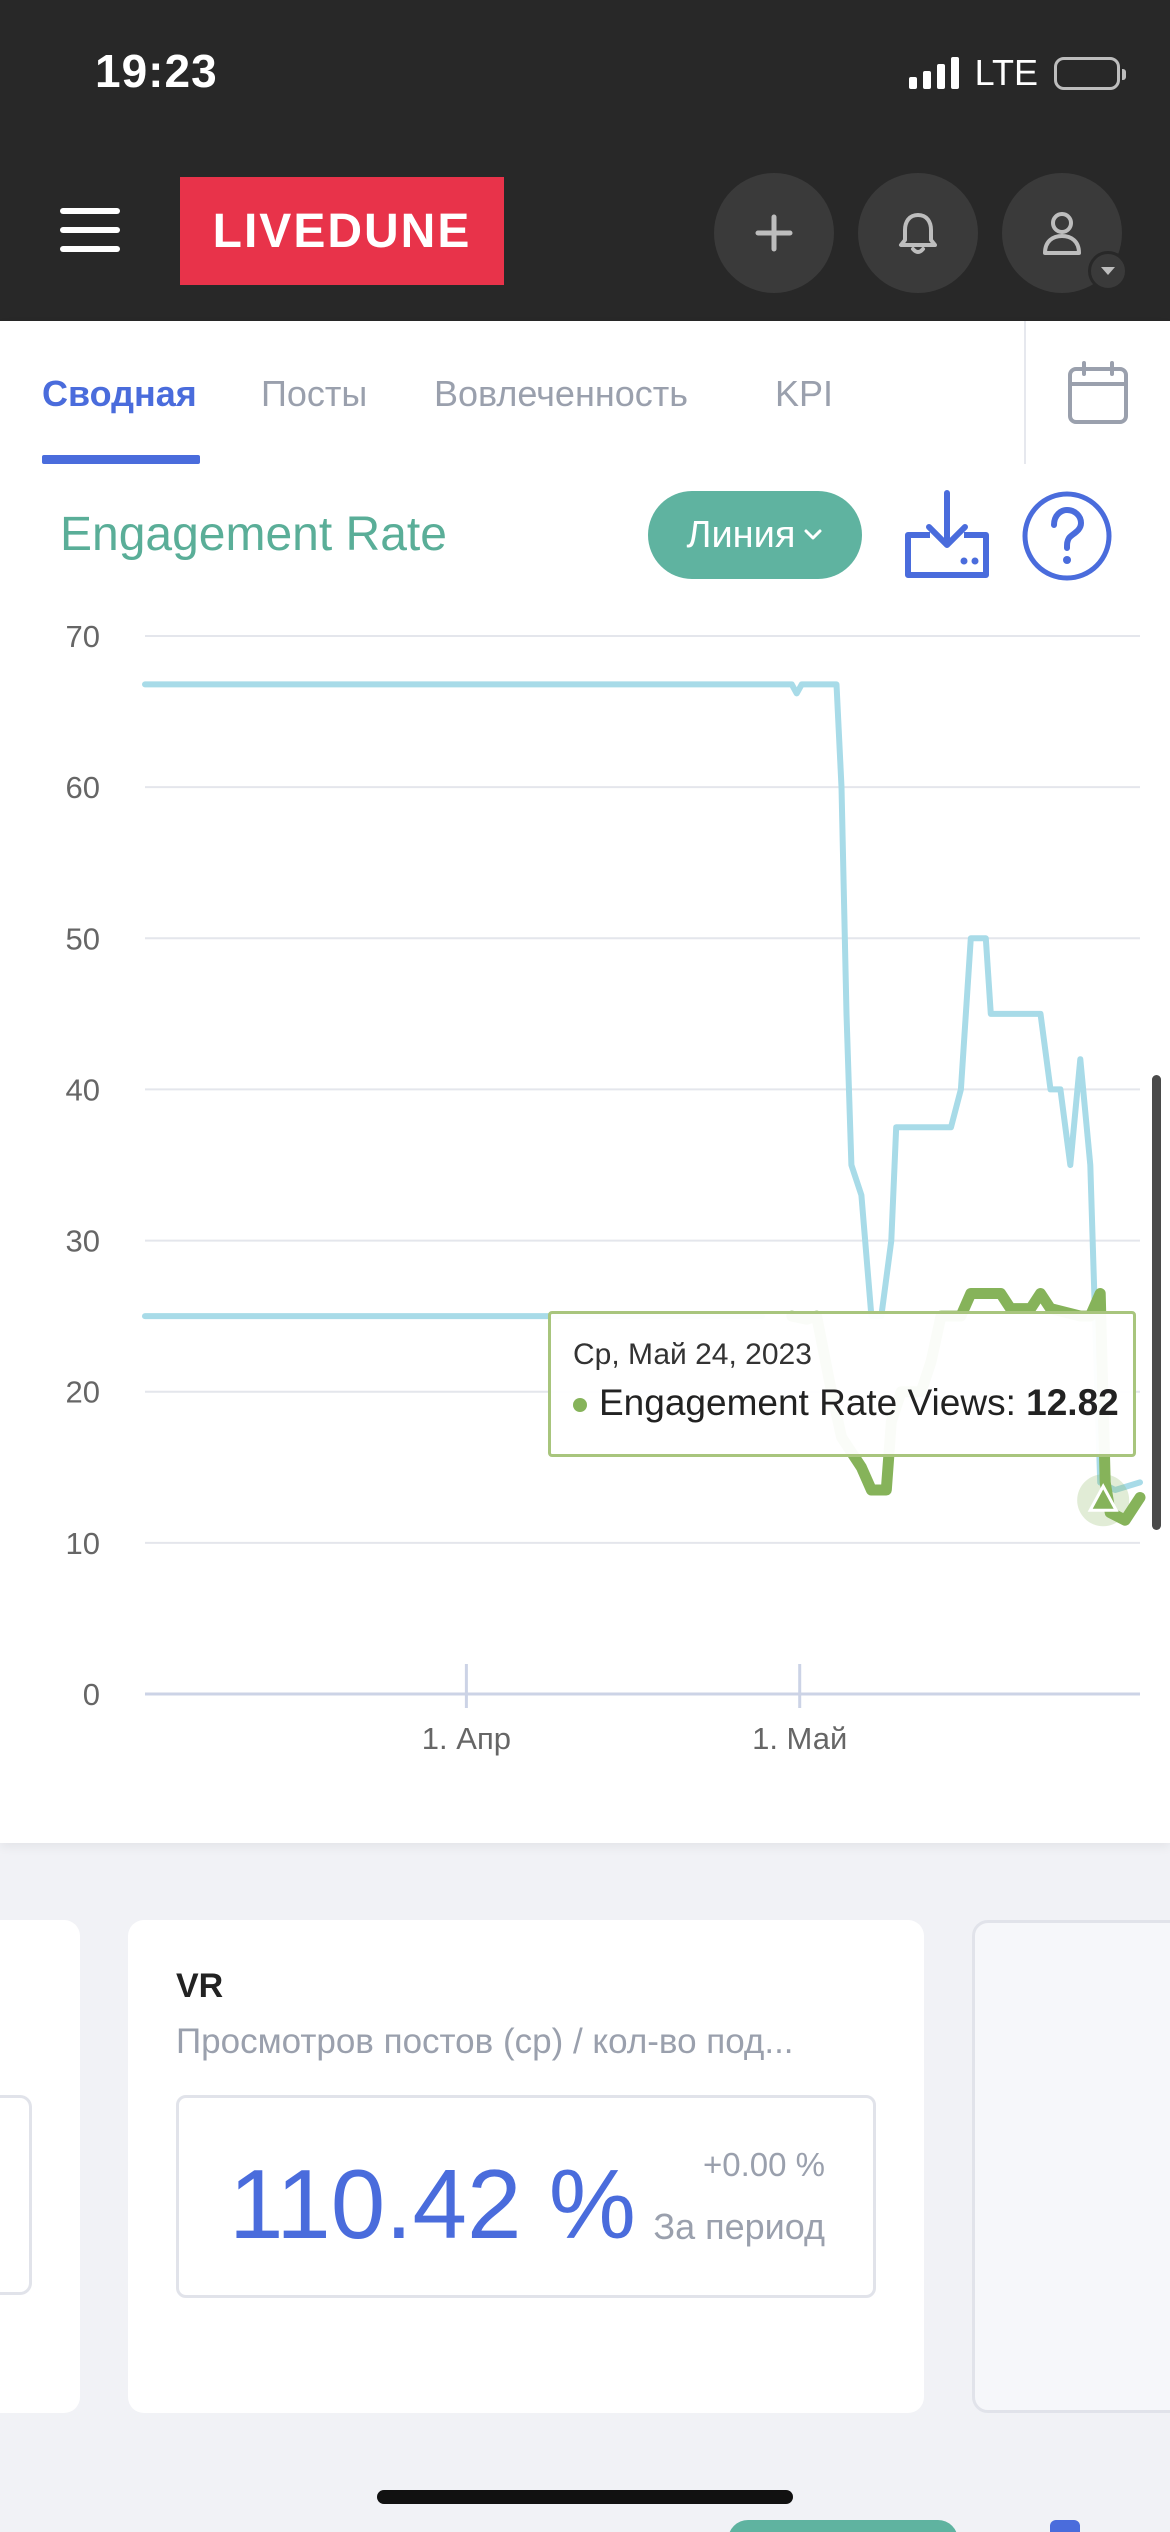 The width and height of the screenshot is (1170, 2532). What do you see at coordinates (156, 71) in the screenshot?
I see `status-time: 19:23` at bounding box center [156, 71].